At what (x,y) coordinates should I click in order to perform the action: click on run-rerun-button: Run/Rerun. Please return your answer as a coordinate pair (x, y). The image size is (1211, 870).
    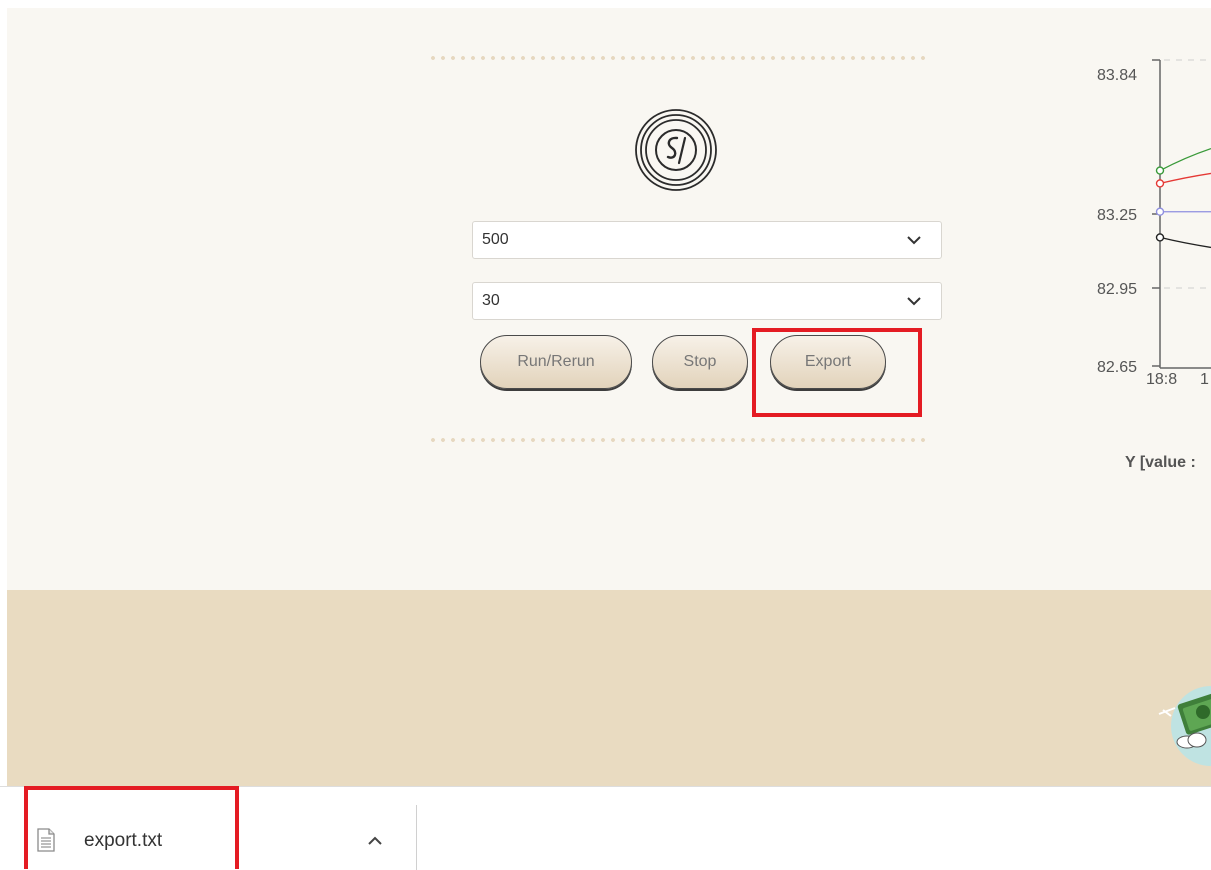
    Looking at the image, I should click on (556, 362).